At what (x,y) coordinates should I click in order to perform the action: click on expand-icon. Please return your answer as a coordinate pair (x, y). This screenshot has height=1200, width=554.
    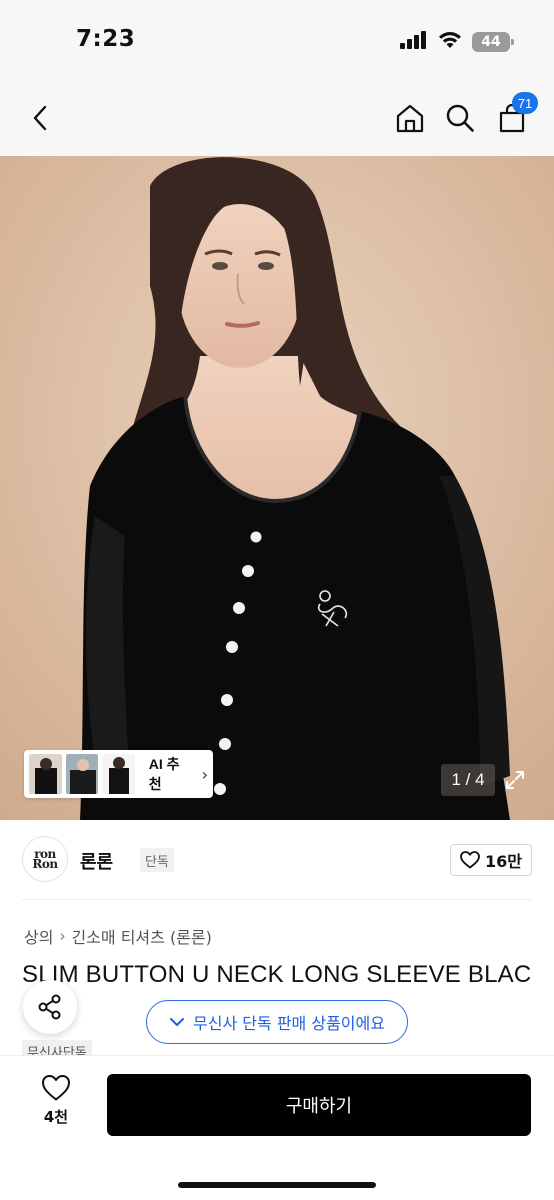
    Looking at the image, I should click on (515, 780).